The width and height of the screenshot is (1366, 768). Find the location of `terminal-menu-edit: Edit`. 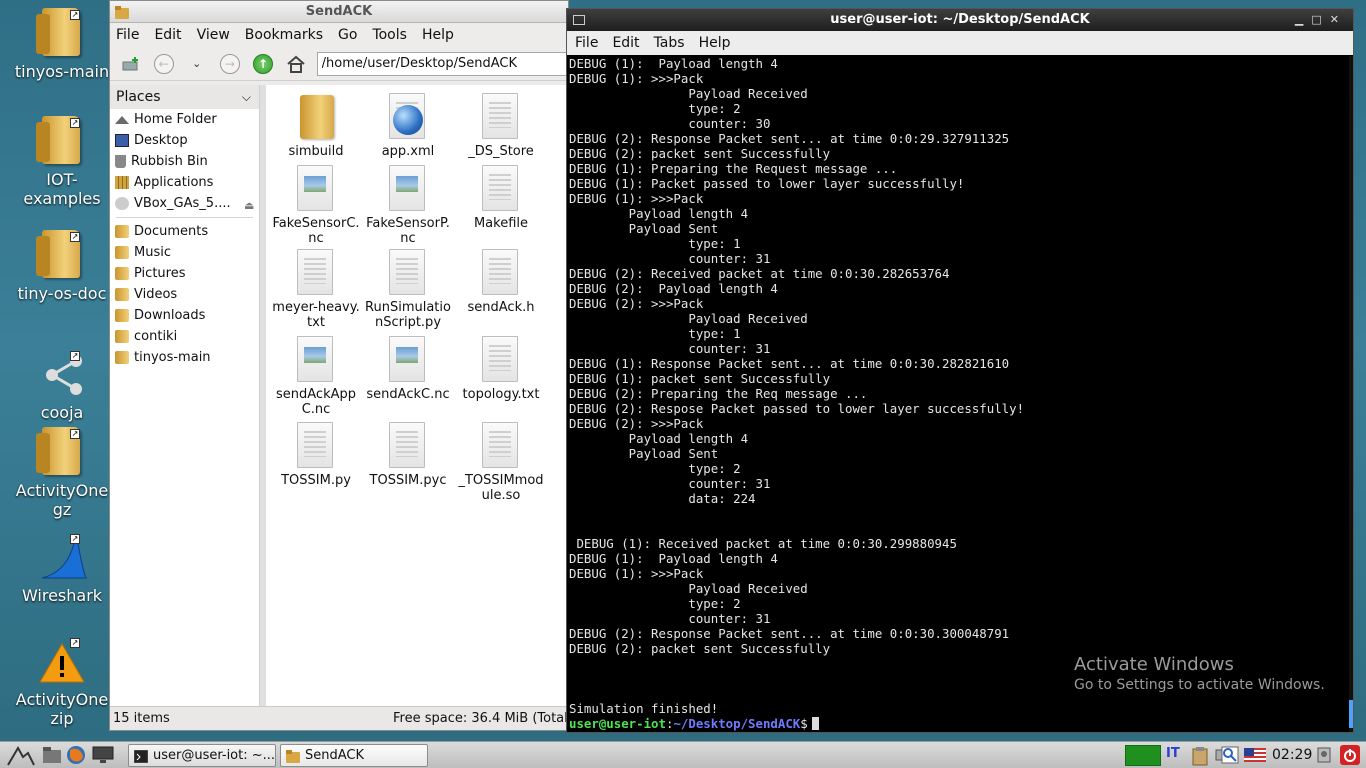

terminal-menu-edit: Edit is located at coordinates (625, 43).